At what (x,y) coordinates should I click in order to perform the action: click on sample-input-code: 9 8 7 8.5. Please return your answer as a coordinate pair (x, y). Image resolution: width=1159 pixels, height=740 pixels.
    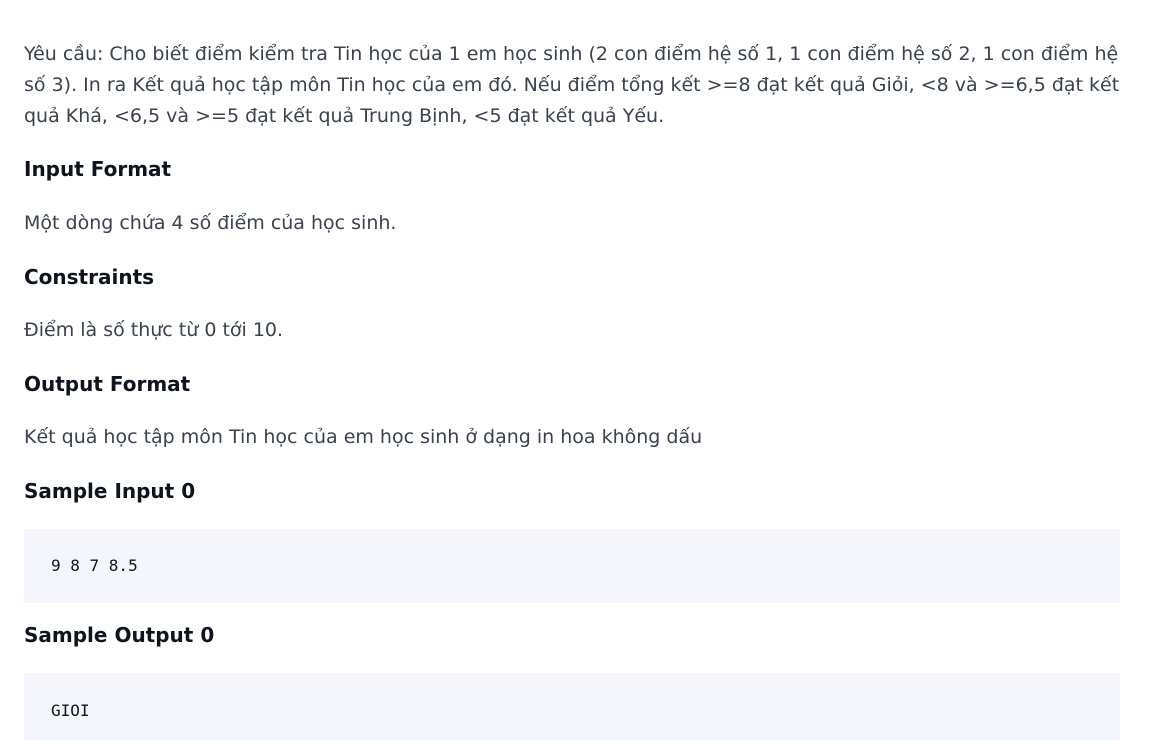
    Looking at the image, I should click on (572, 566).